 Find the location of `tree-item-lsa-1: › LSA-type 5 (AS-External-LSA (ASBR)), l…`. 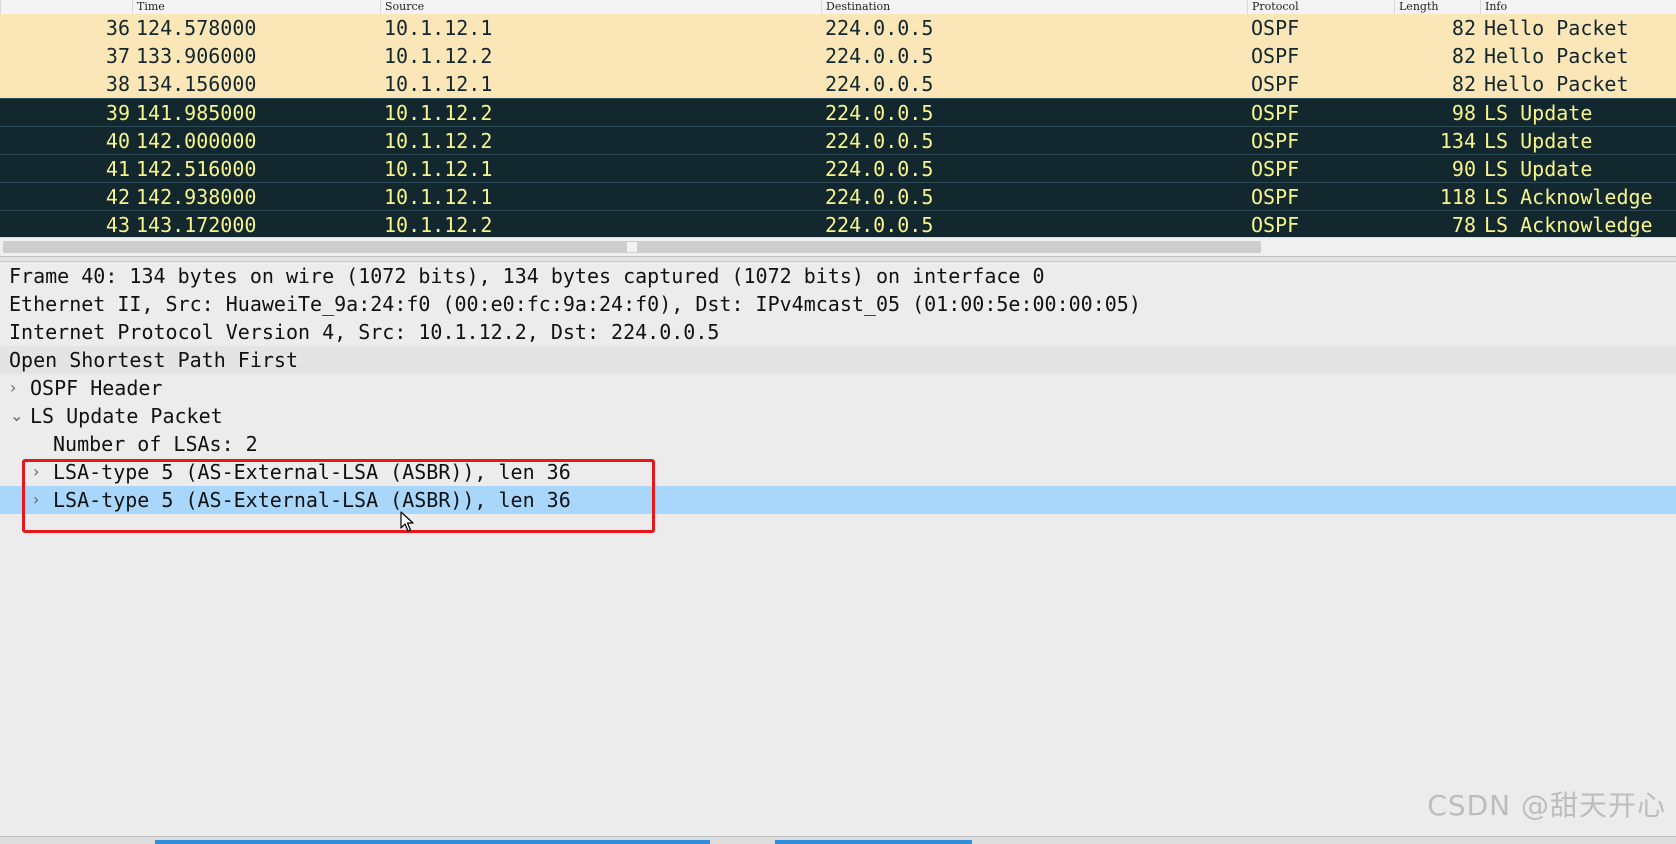

tree-item-lsa-1: › LSA-type 5 (AS-External-LSA (ASBR)), l… is located at coordinates (838, 472).